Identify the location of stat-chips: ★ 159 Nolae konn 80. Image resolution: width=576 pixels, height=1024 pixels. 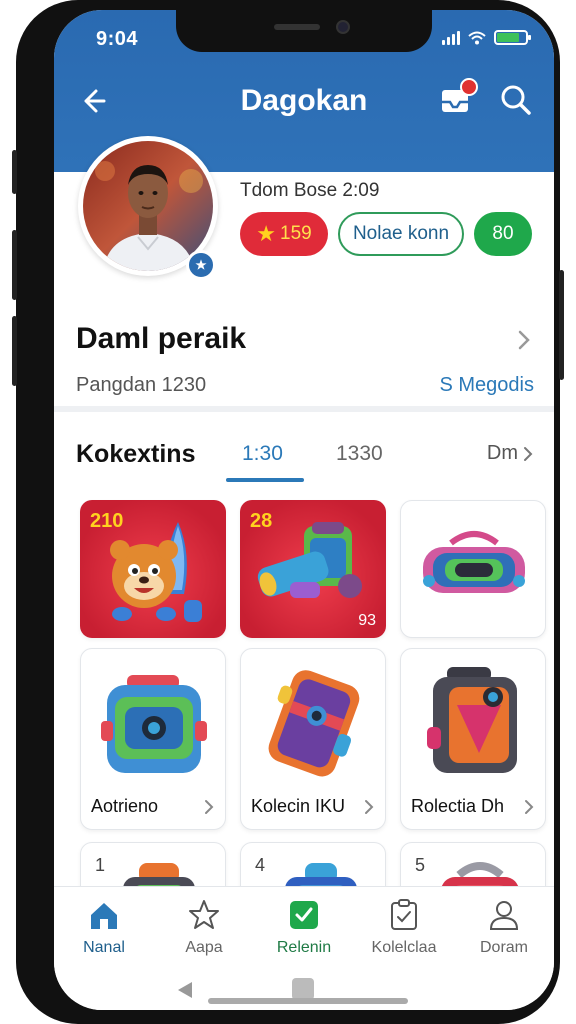
(386, 234).